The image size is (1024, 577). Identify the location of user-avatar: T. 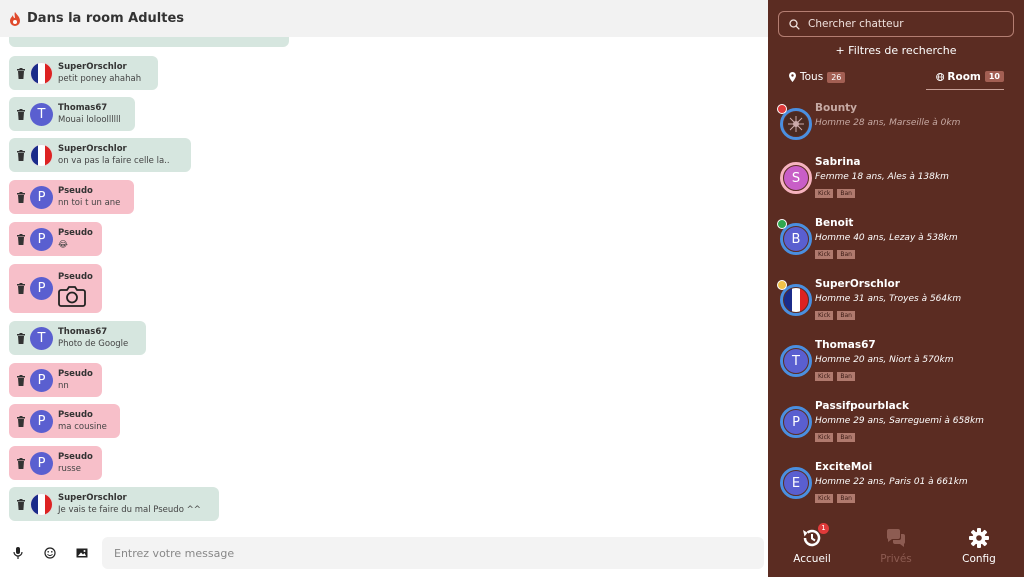
(796, 361).